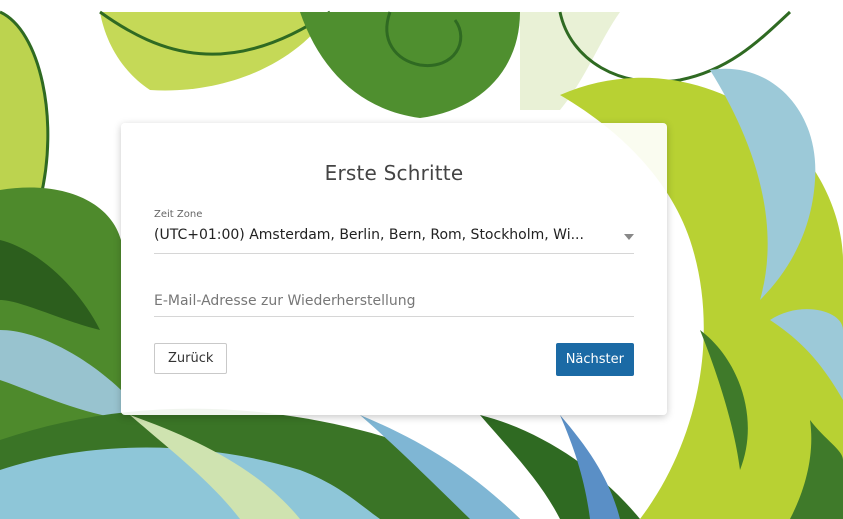  I want to click on next-button: Nächster, so click(594, 359).